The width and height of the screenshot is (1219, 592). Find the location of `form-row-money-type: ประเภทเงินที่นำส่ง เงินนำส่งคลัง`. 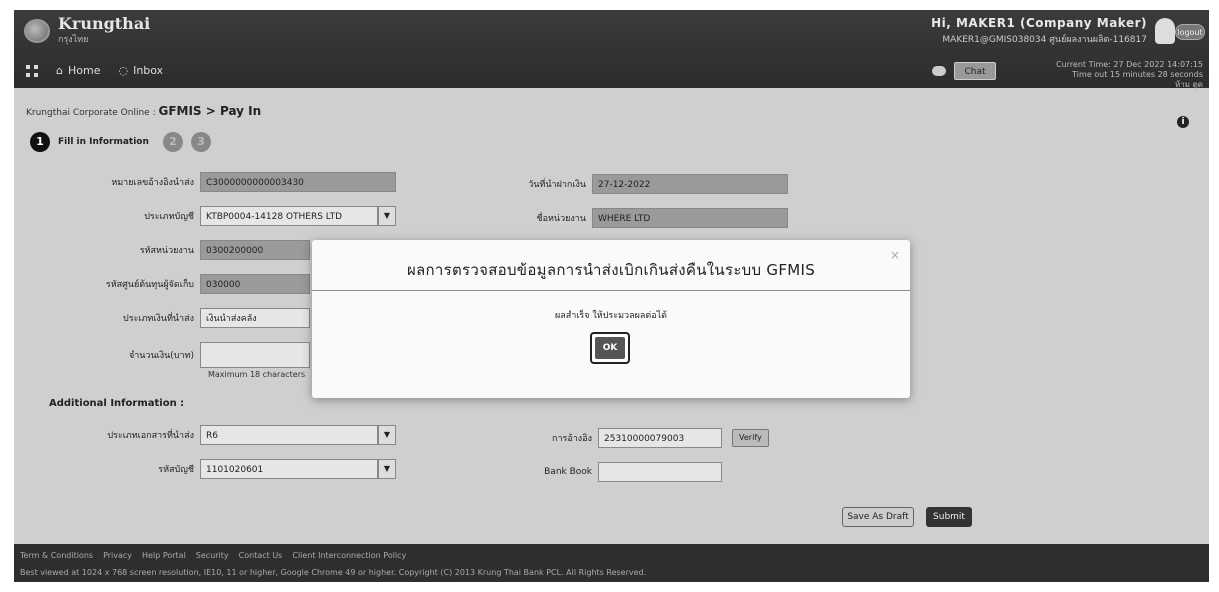

form-row-money-type: ประเภทเงินที่นำส่ง เงินนำส่งคลัง is located at coordinates (195, 318).